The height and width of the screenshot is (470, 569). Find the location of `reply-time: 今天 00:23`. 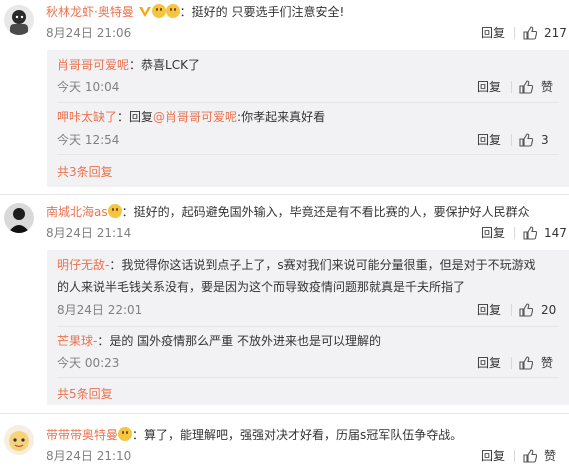

reply-time: 今天 00:23 is located at coordinates (88, 363).